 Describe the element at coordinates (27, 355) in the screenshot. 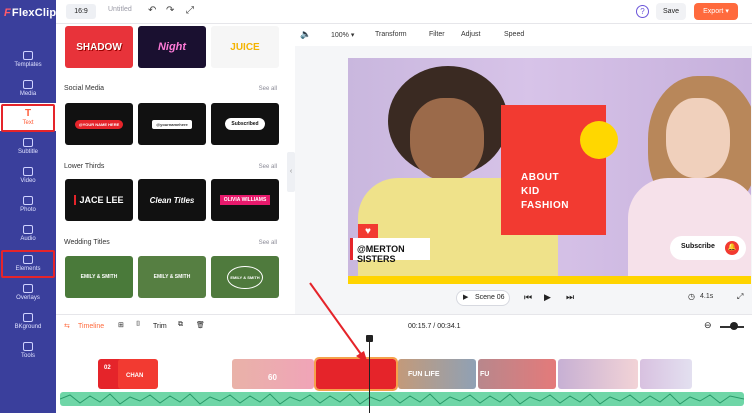

I see `sidebar-item-label: Tools` at that location.